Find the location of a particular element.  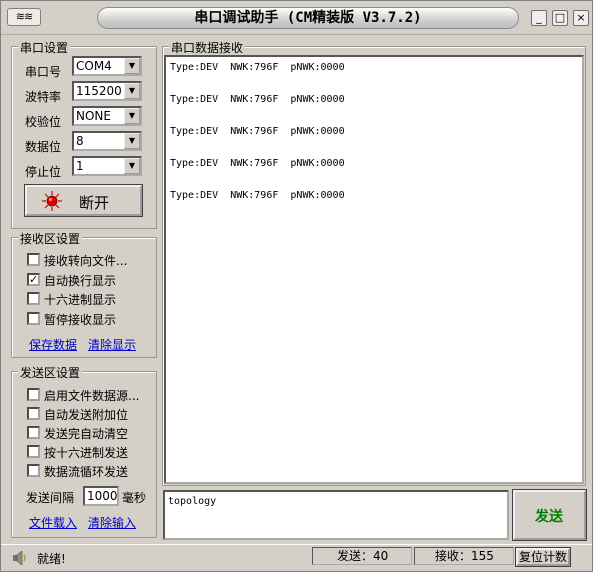

status-led-icon is located at coordinates (52, 201).